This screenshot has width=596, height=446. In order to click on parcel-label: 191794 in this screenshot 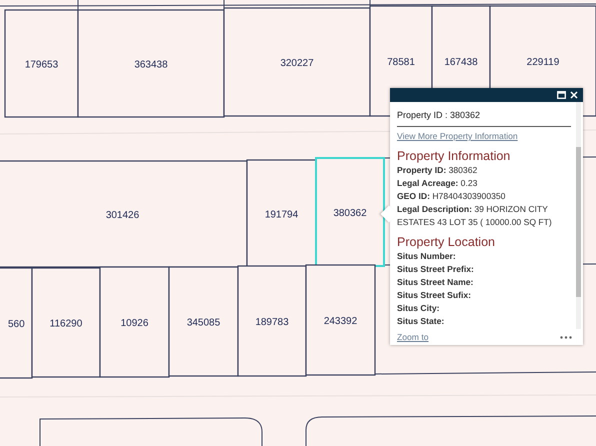, I will do `click(281, 215)`.